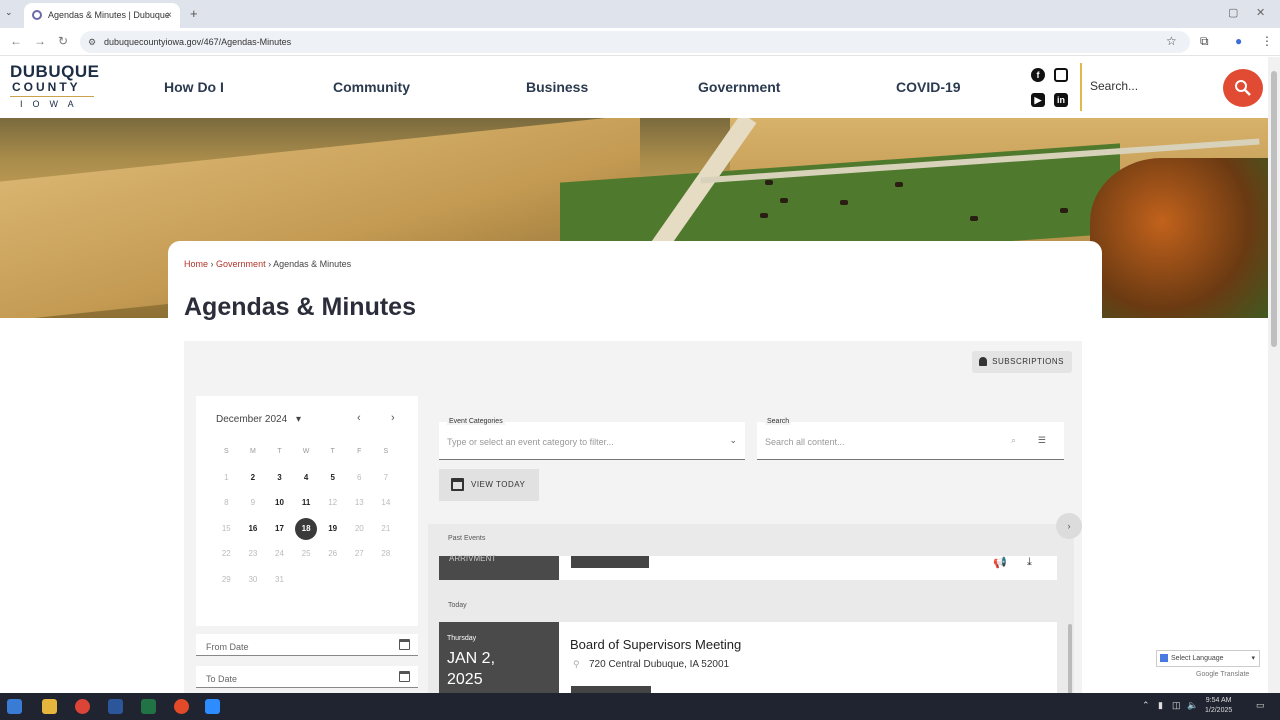 This screenshot has height=720, width=1280. What do you see at coordinates (54, 89) in the screenshot?
I see `county-logo: DUBUQUE COUNTY IOWA` at bounding box center [54, 89].